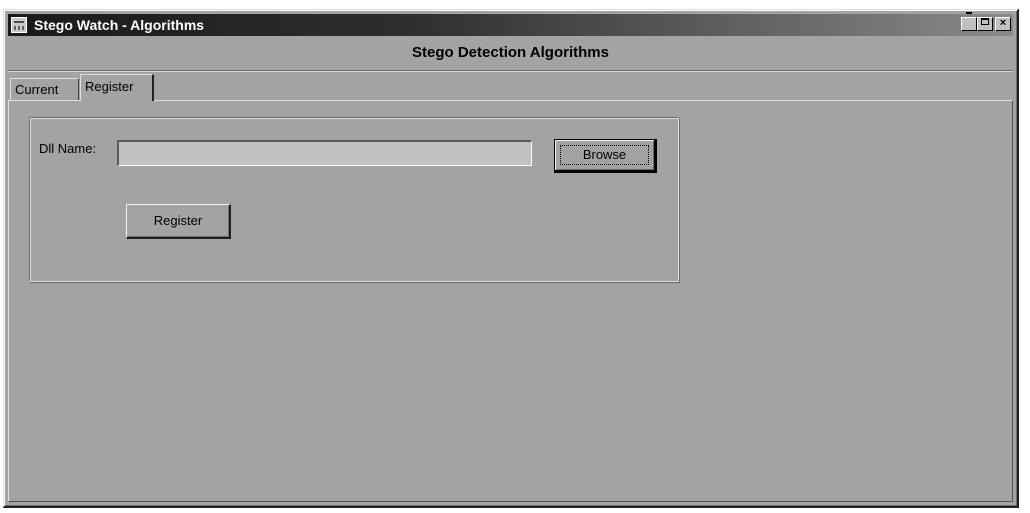 The height and width of the screenshot is (513, 1030). What do you see at coordinates (117, 87) in the screenshot?
I see `tab-register: Register` at bounding box center [117, 87].